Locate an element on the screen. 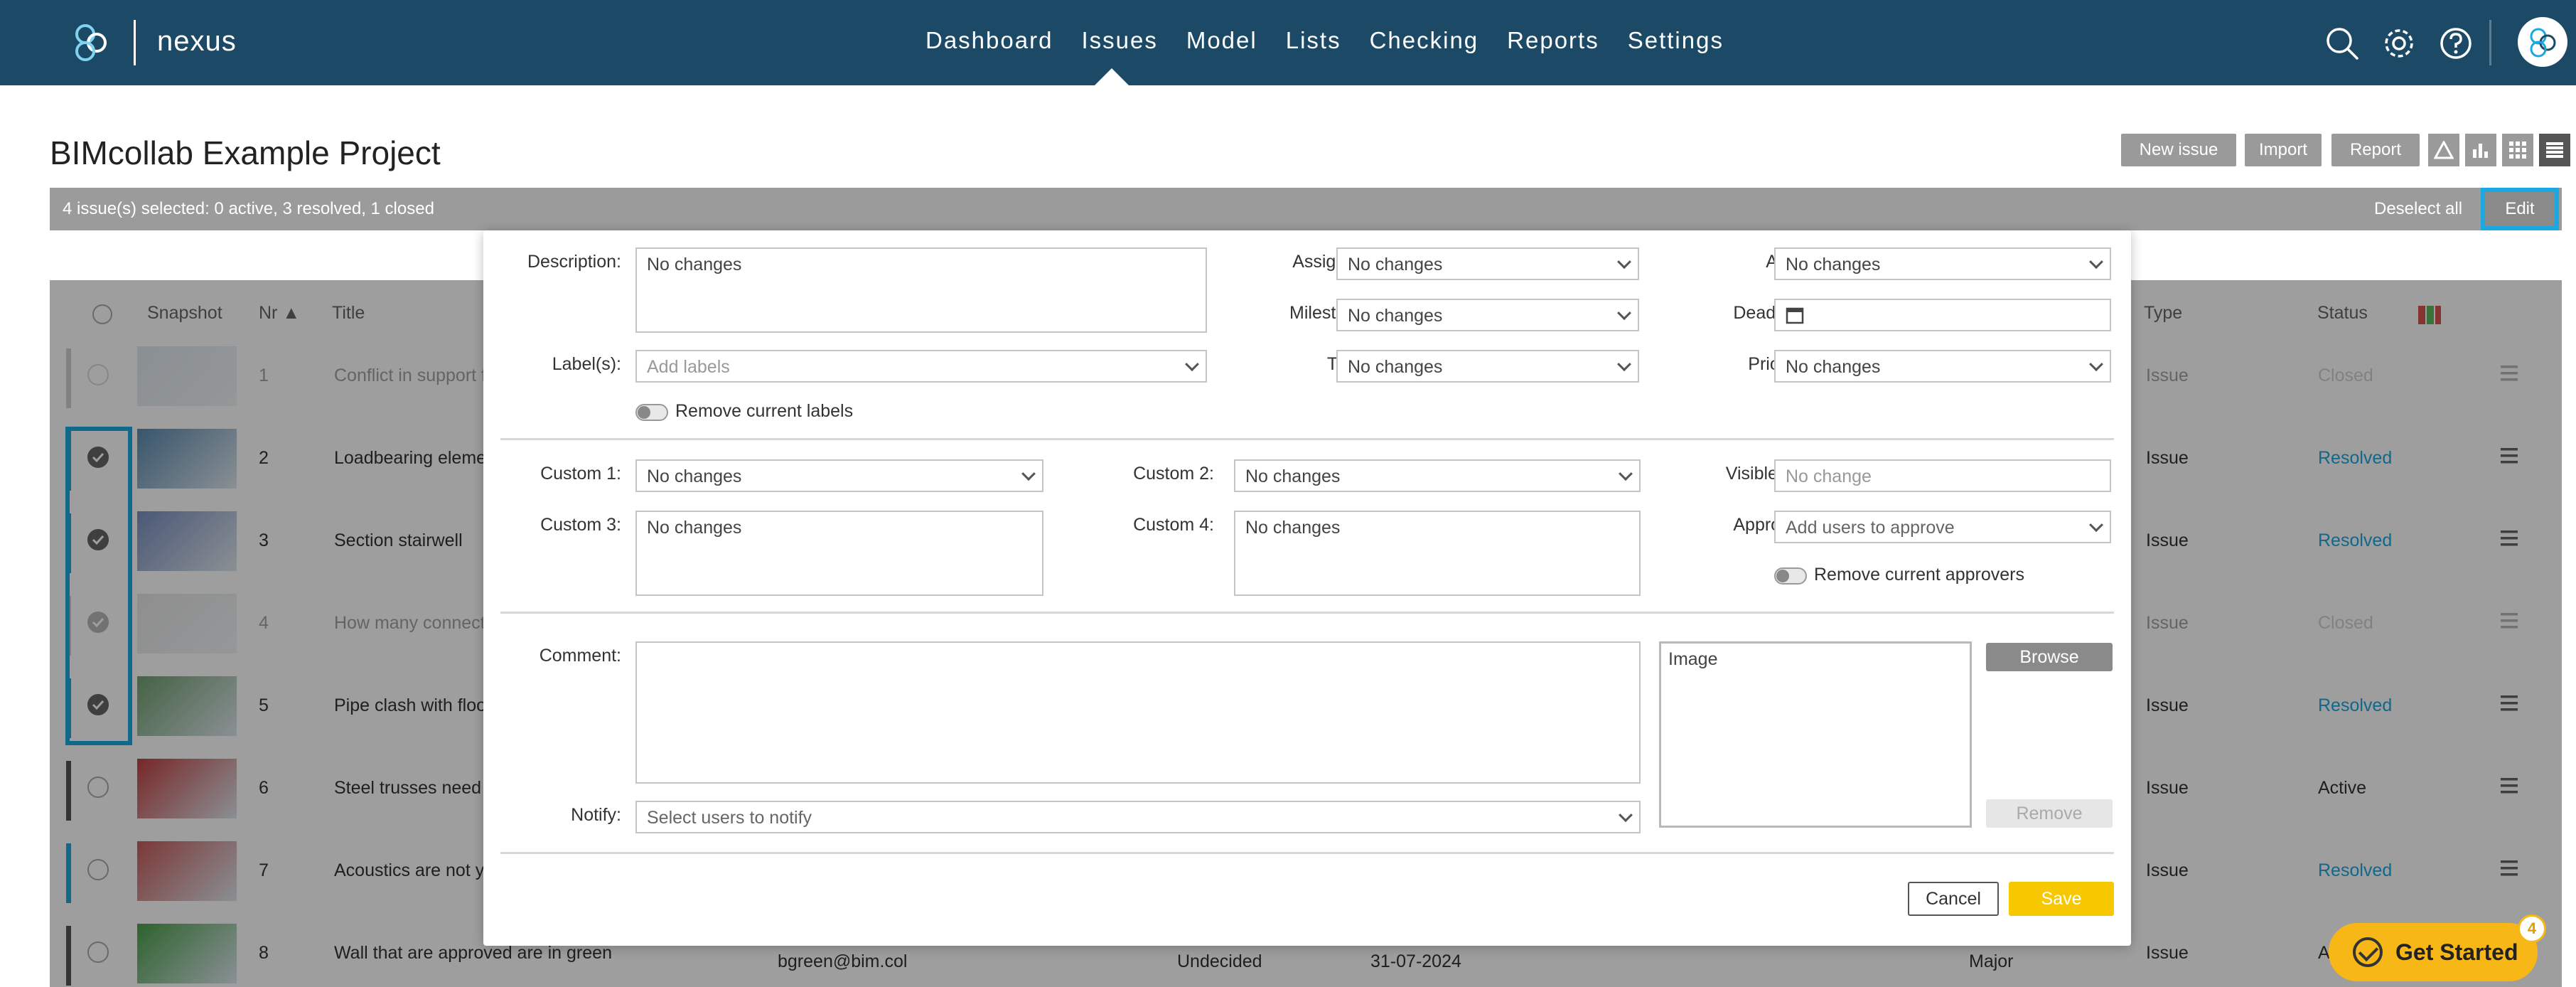 Image resolution: width=2576 pixels, height=987 pixels. assigned-select: No changes is located at coordinates (1487, 263).